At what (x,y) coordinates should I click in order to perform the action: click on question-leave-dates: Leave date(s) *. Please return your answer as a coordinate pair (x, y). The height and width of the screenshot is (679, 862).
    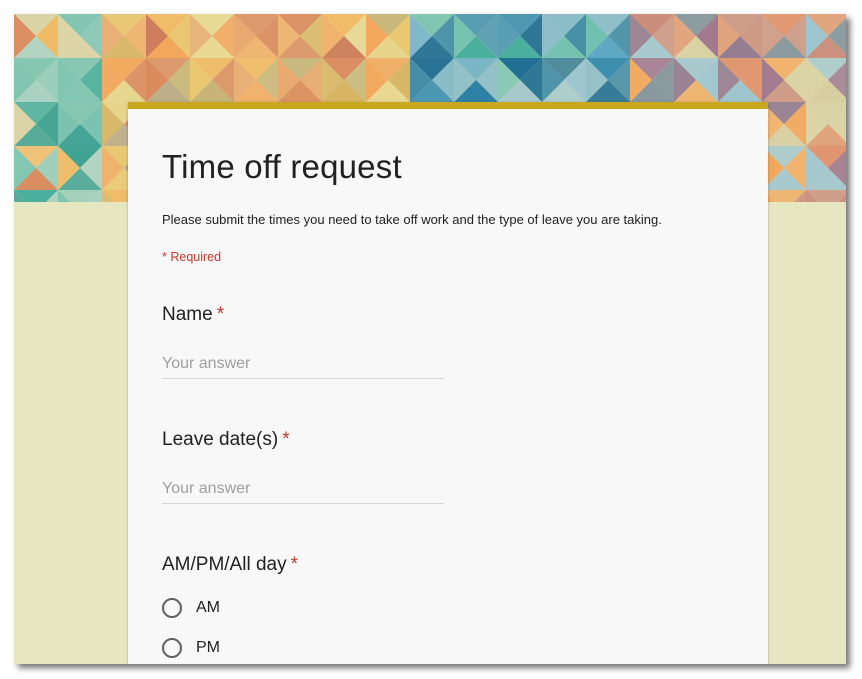
    Looking at the image, I should click on (226, 440).